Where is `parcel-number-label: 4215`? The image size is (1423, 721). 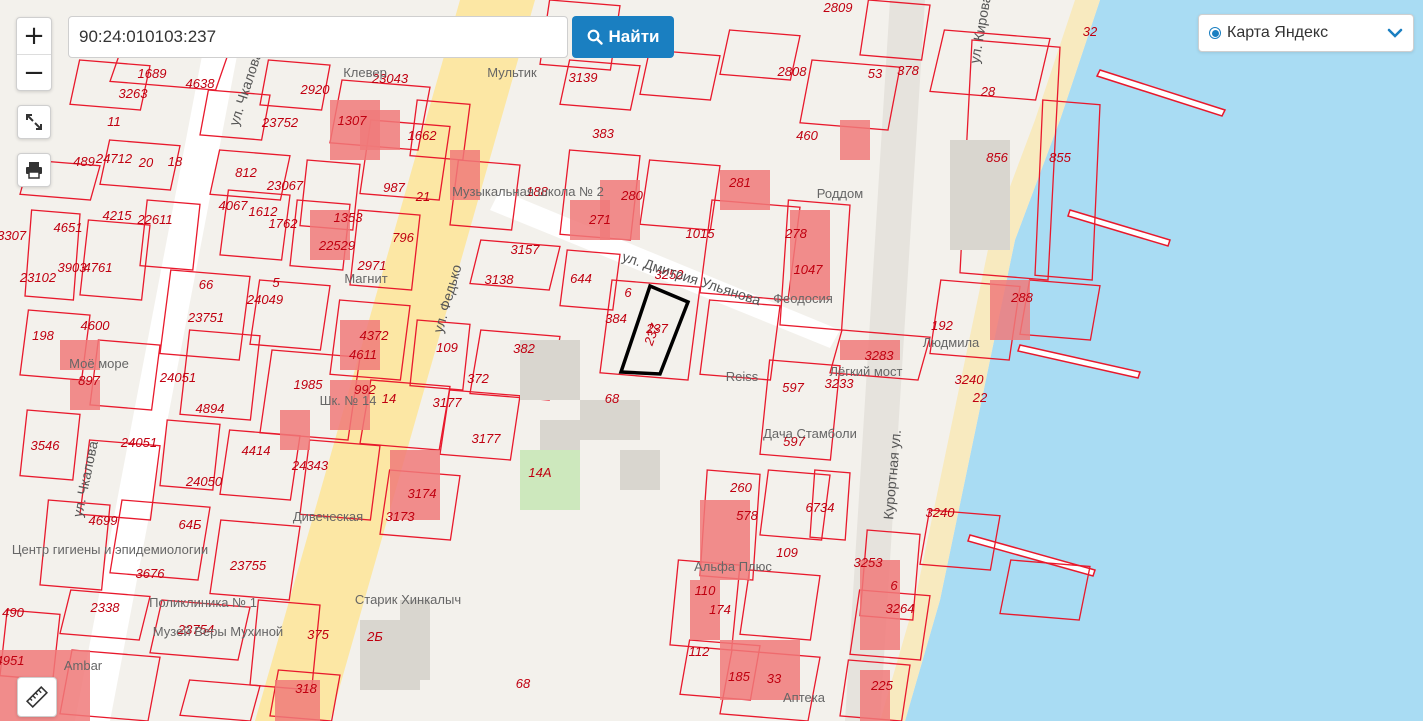
parcel-number-label: 4215 is located at coordinates (118, 215).